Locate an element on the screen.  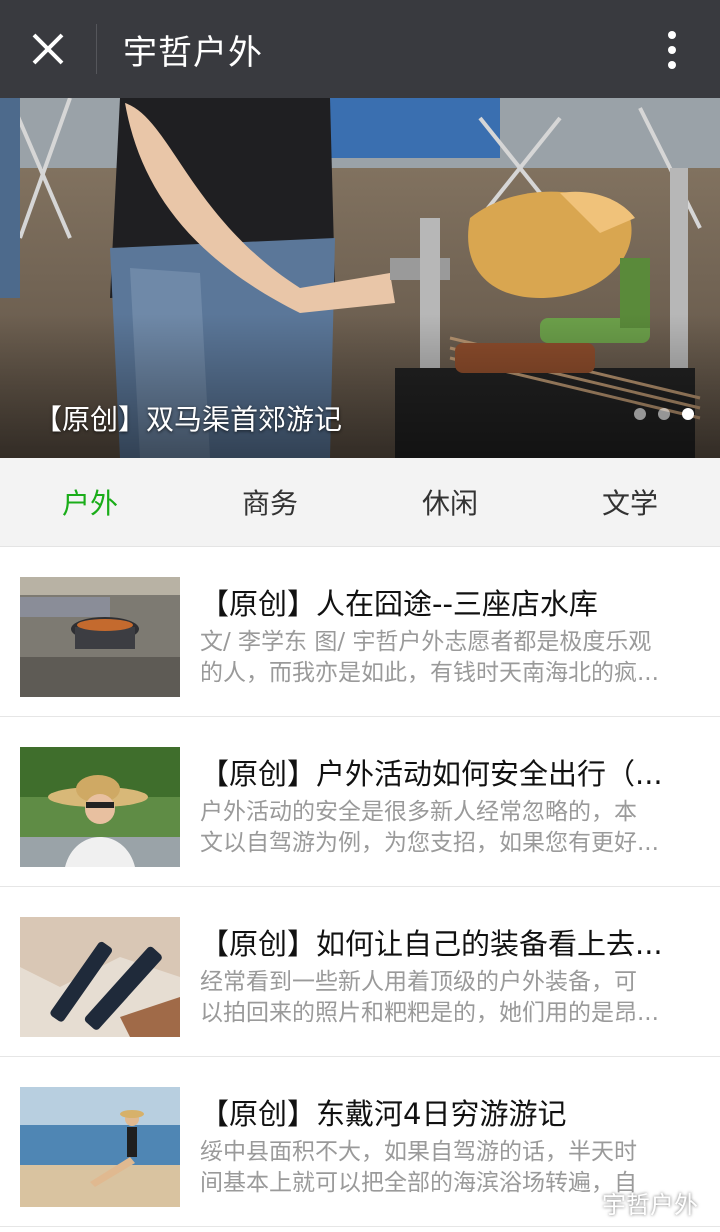
wechat-icon is located at coordinates (580, 1202).